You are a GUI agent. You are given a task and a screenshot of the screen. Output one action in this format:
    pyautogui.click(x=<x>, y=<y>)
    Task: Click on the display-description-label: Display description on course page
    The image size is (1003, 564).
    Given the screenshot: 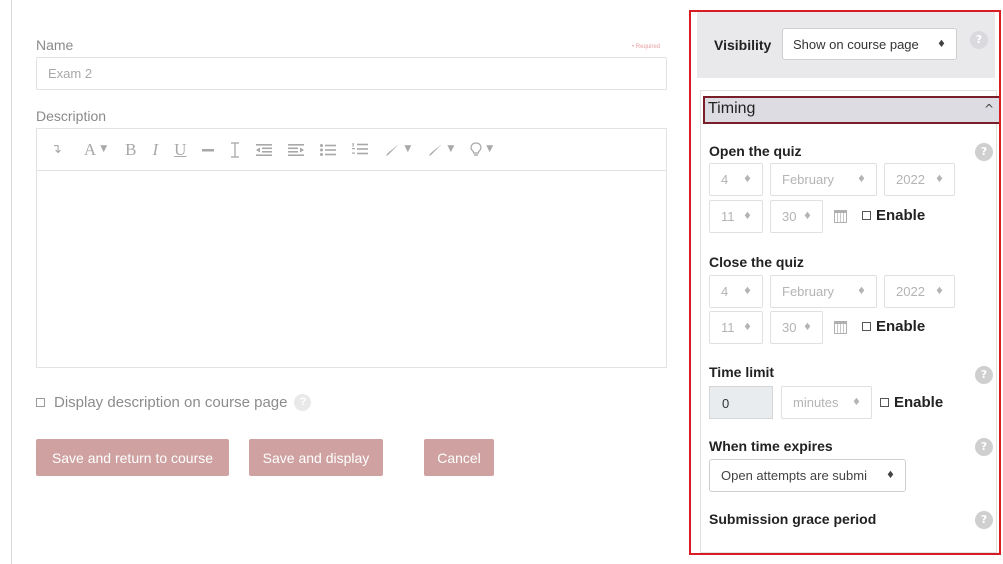 What is the action you would take?
    pyautogui.click(x=171, y=402)
    